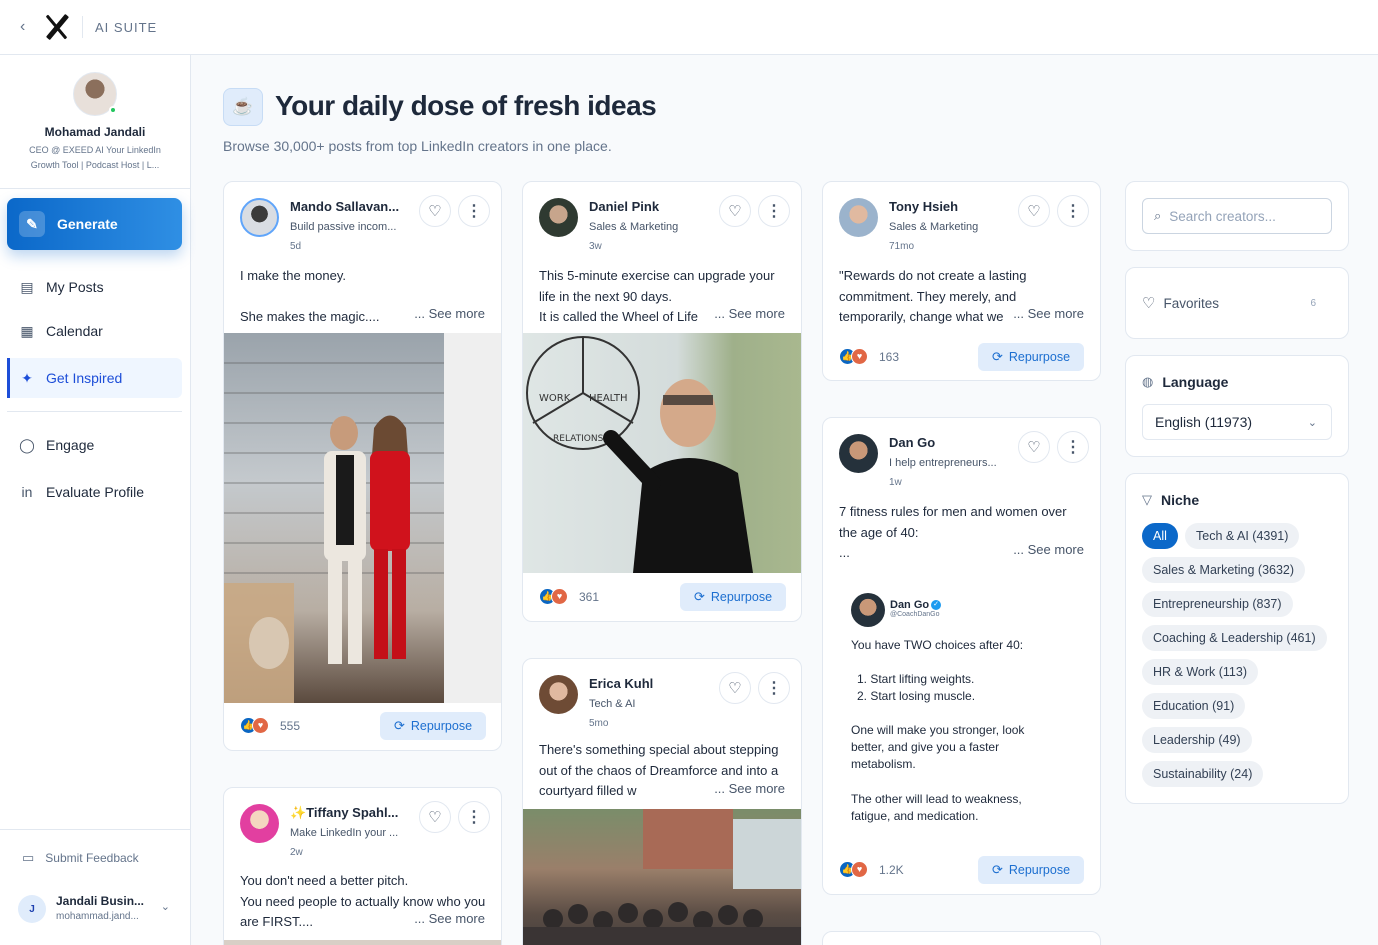  Describe the element at coordinates (1234, 638) in the screenshot. I see `niche-chip: Coaching & Leadership (461)` at that location.